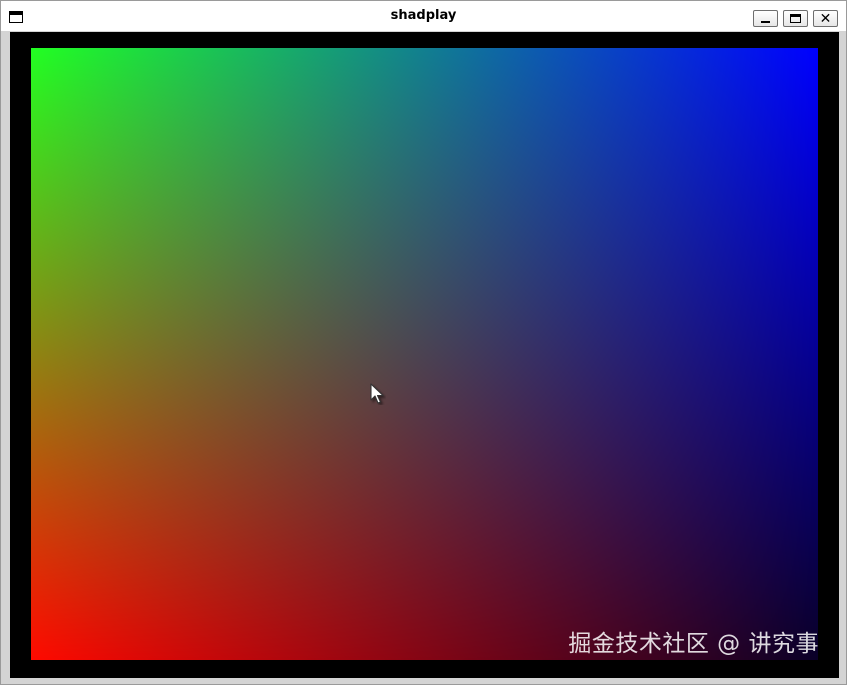 This screenshot has height=685, width=847. Describe the element at coordinates (765, 18) in the screenshot. I see `minimize-button` at that location.